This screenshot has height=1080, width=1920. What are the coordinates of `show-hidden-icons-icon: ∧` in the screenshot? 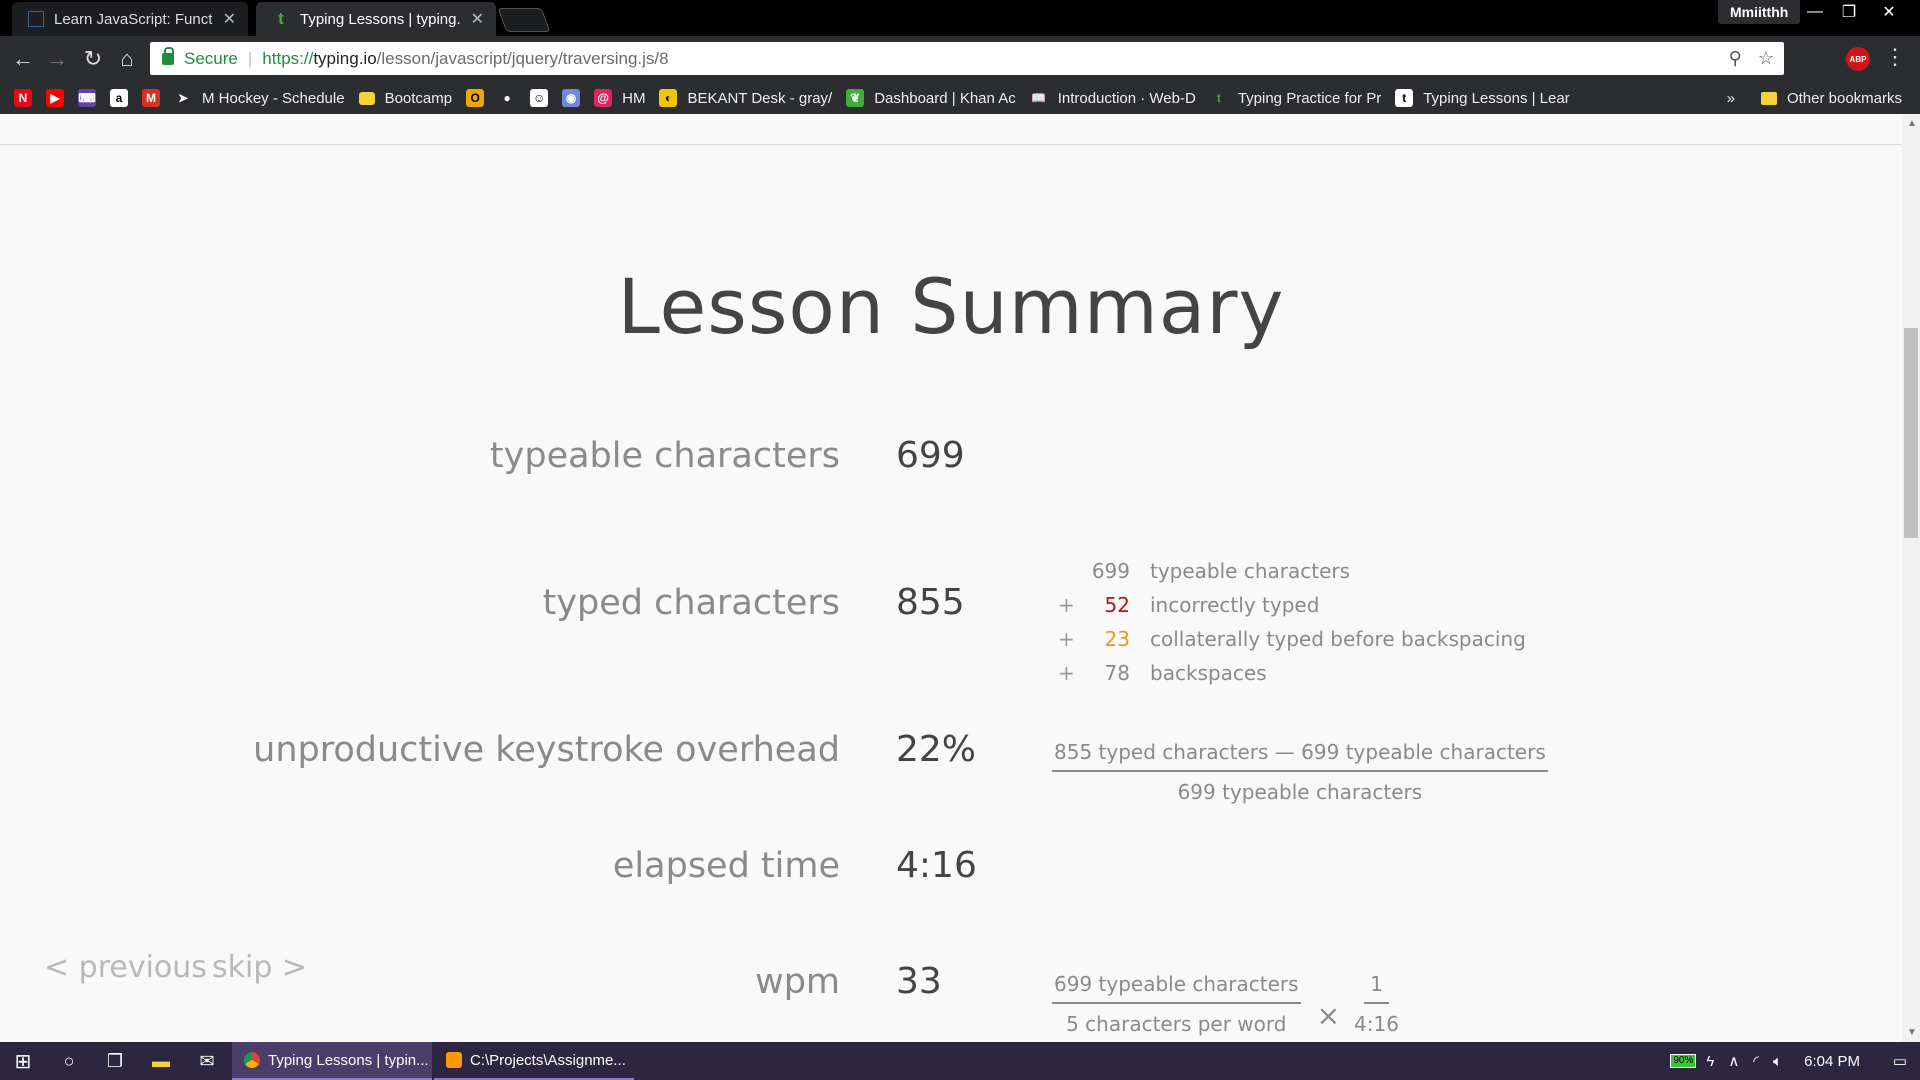 It's located at (1733, 1061).